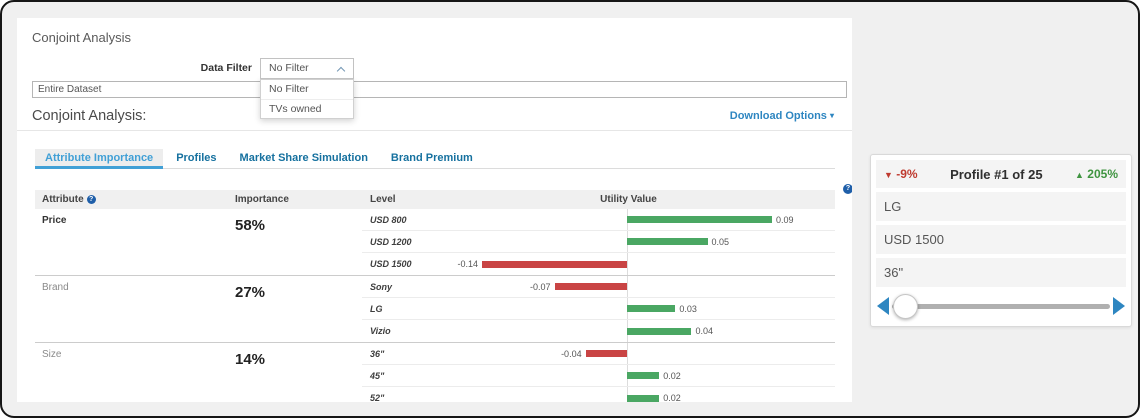 Image resolution: width=1140 pixels, height=418 pixels. What do you see at coordinates (996, 174) in the screenshot?
I see `profile-panel-title: Profile #1 of 25` at bounding box center [996, 174].